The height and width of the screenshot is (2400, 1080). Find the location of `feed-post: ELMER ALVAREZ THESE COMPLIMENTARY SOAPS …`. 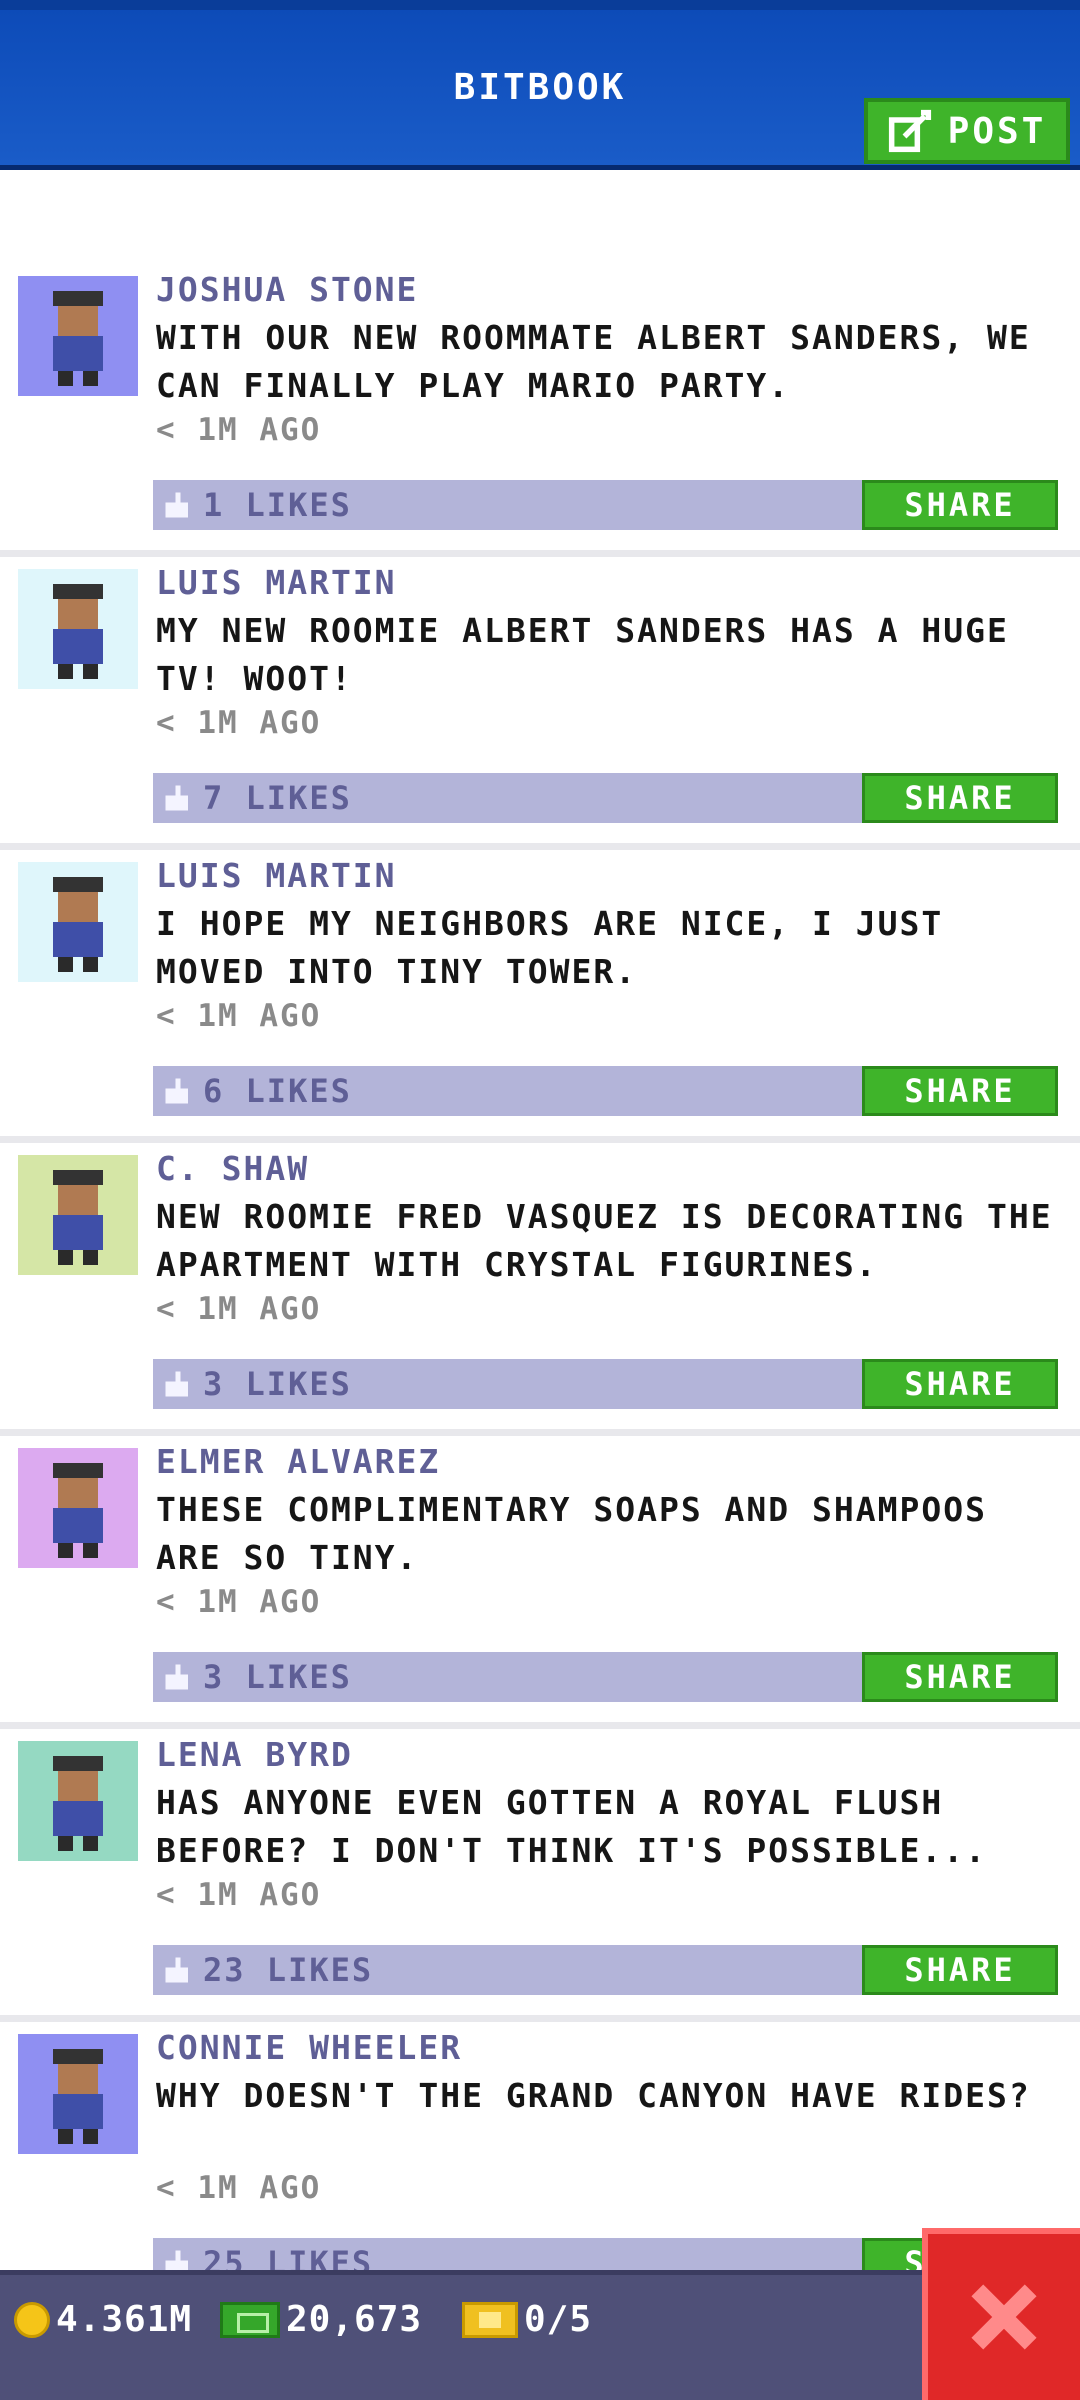

feed-post: ELMER ALVAREZ THESE COMPLIMENTARY SOAPS … is located at coordinates (540, 1582).